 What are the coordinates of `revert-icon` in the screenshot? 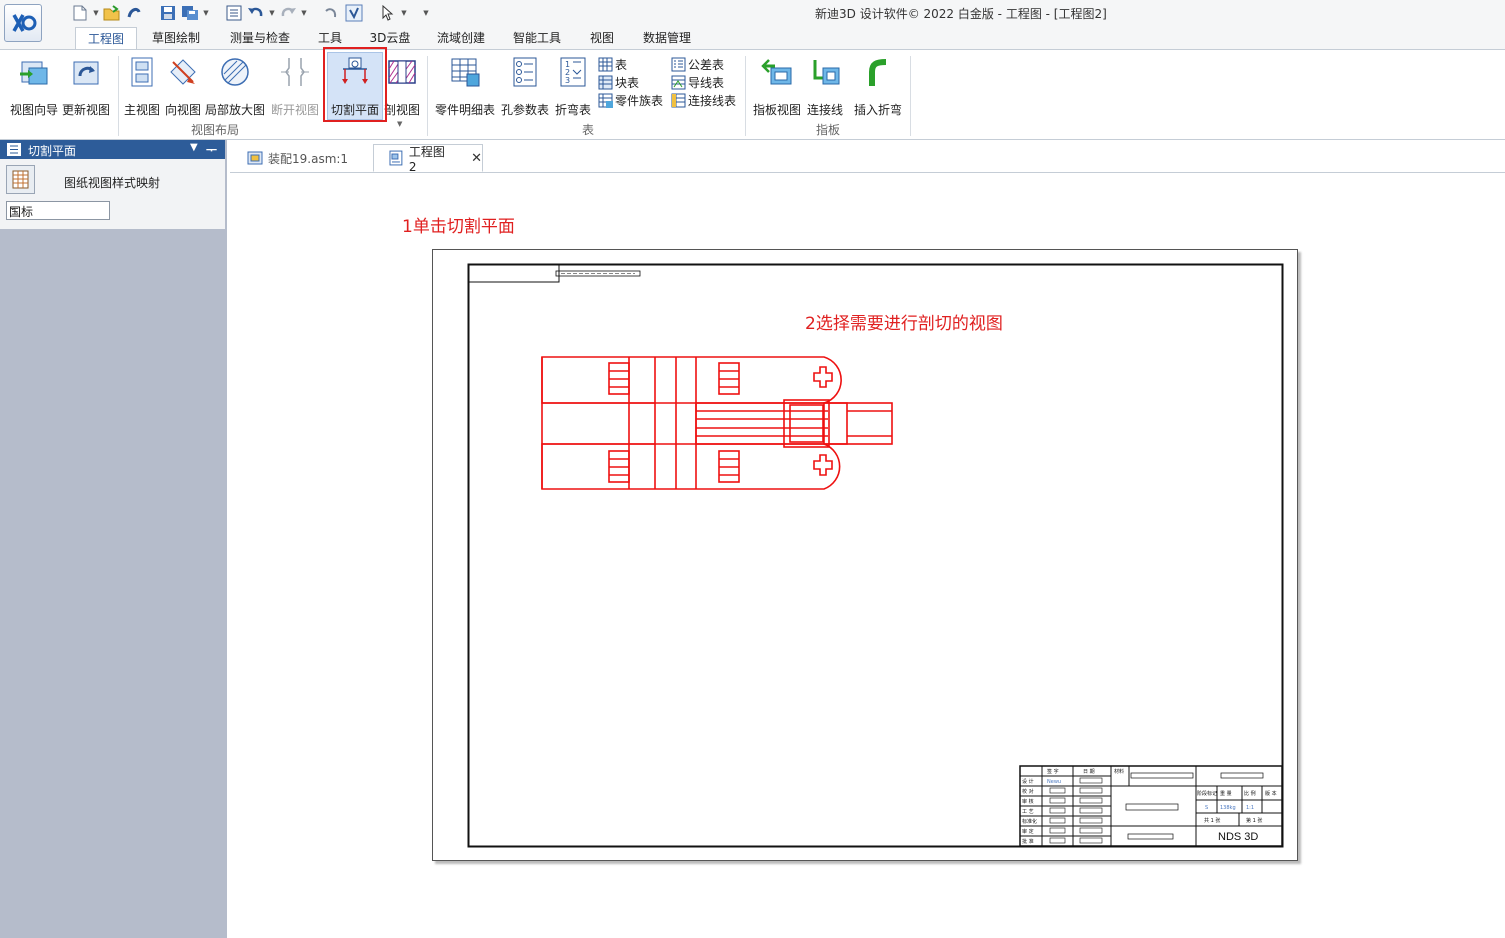 It's located at (332, 13).